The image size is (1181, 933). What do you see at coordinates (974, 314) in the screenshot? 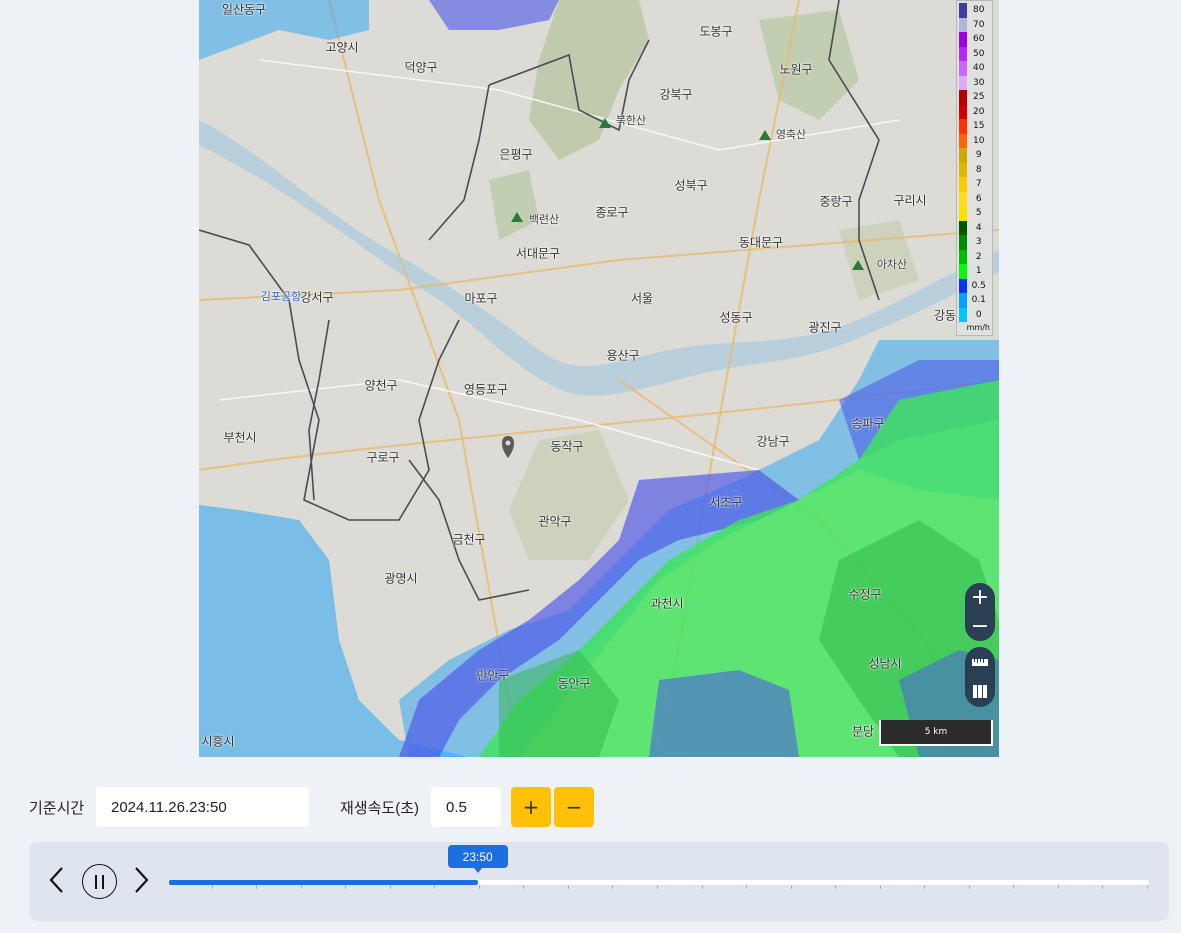
I see `legend-row: 0` at bounding box center [974, 314].